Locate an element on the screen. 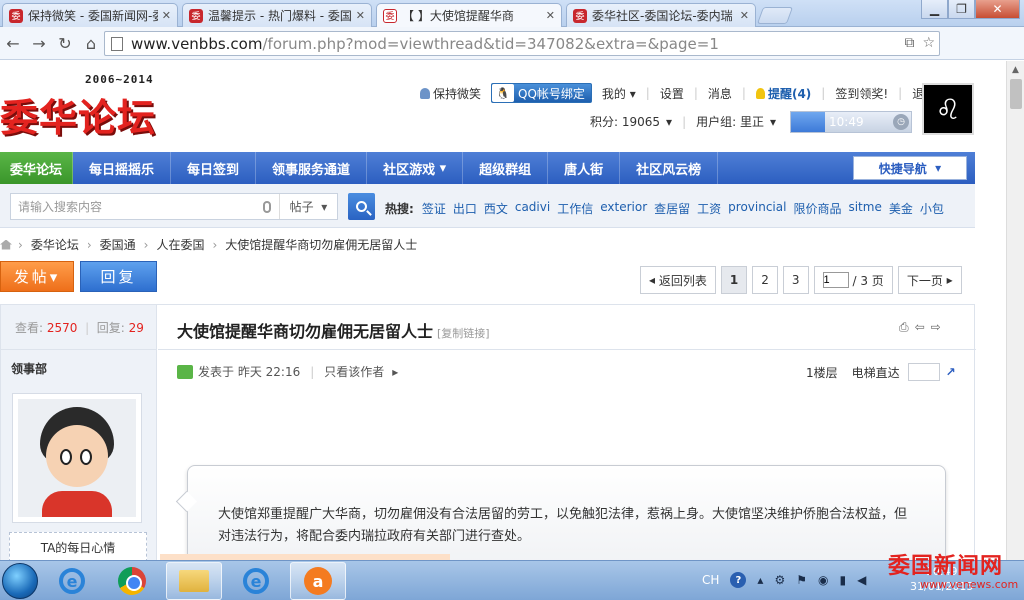 Image resolution: width=1024 pixels, height=600 pixels. taskbar-chrome is located at coordinates (132, 581).